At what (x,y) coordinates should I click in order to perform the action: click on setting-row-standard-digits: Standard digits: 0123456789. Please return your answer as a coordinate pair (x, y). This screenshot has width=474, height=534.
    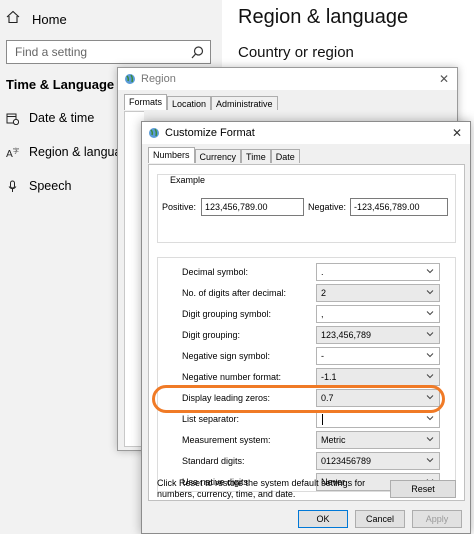
    Looking at the image, I should click on (307, 462).